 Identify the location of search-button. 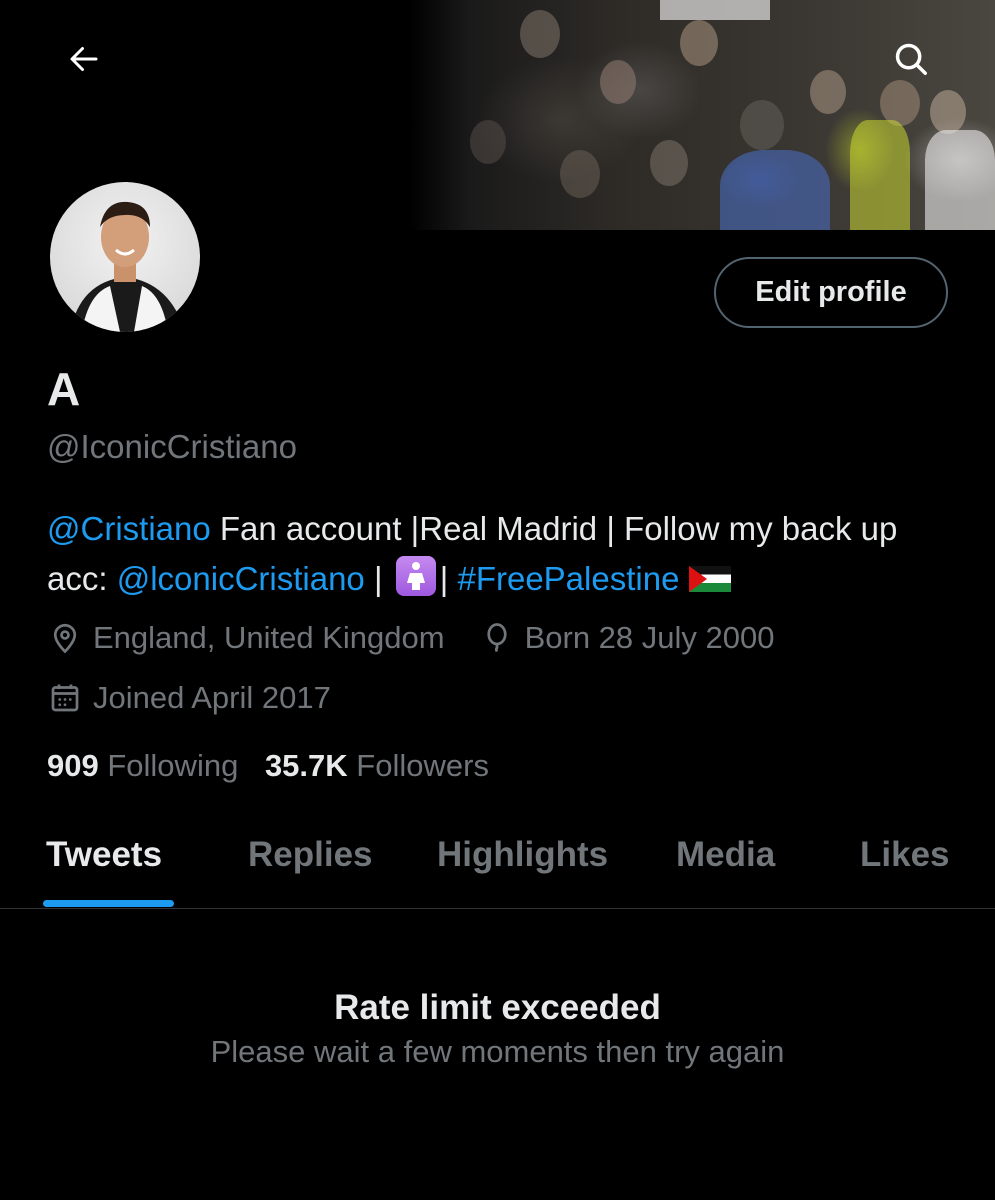
(911, 59).